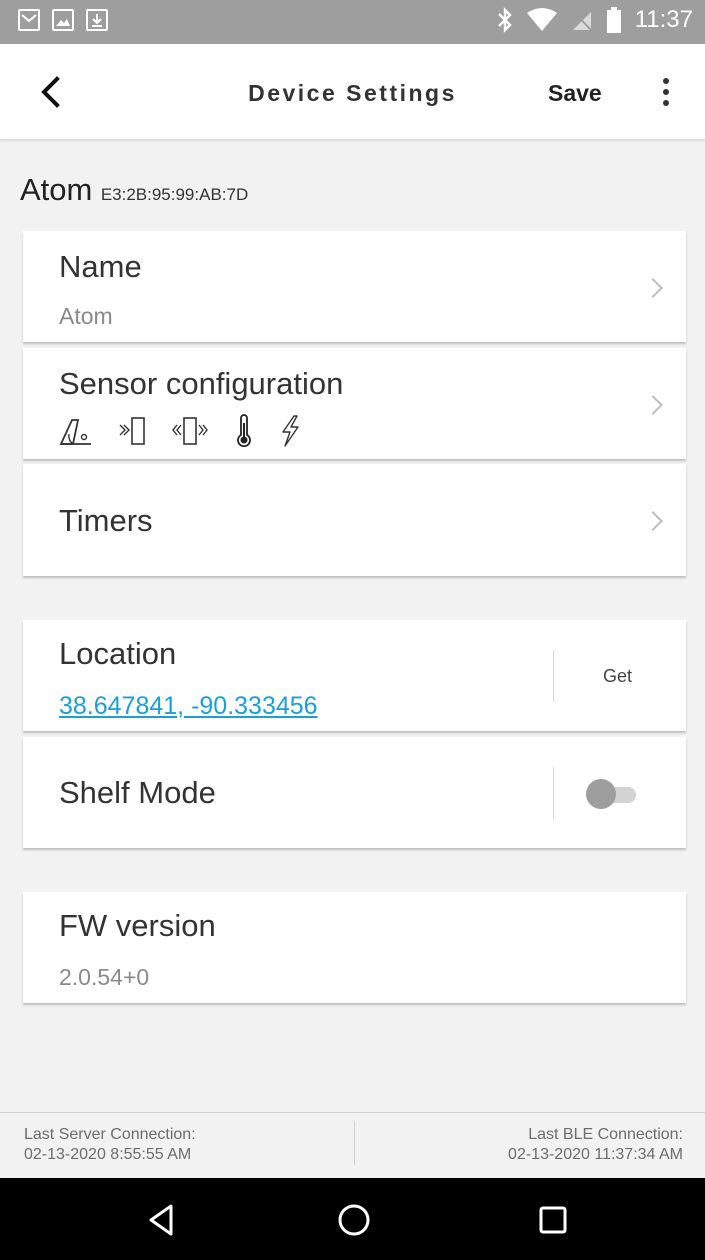  Describe the element at coordinates (29, 20) in the screenshot. I see `gmail-icon` at that location.